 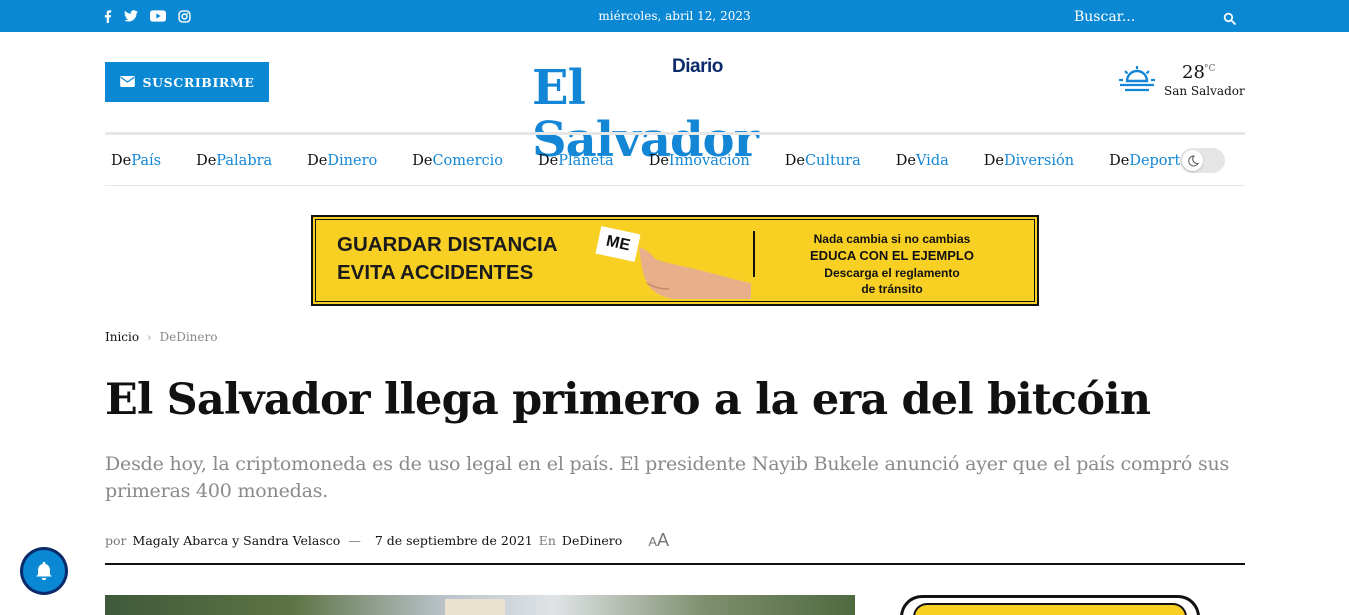 What do you see at coordinates (136, 161) in the screenshot?
I see `nav-item-pais: DePaís` at bounding box center [136, 161].